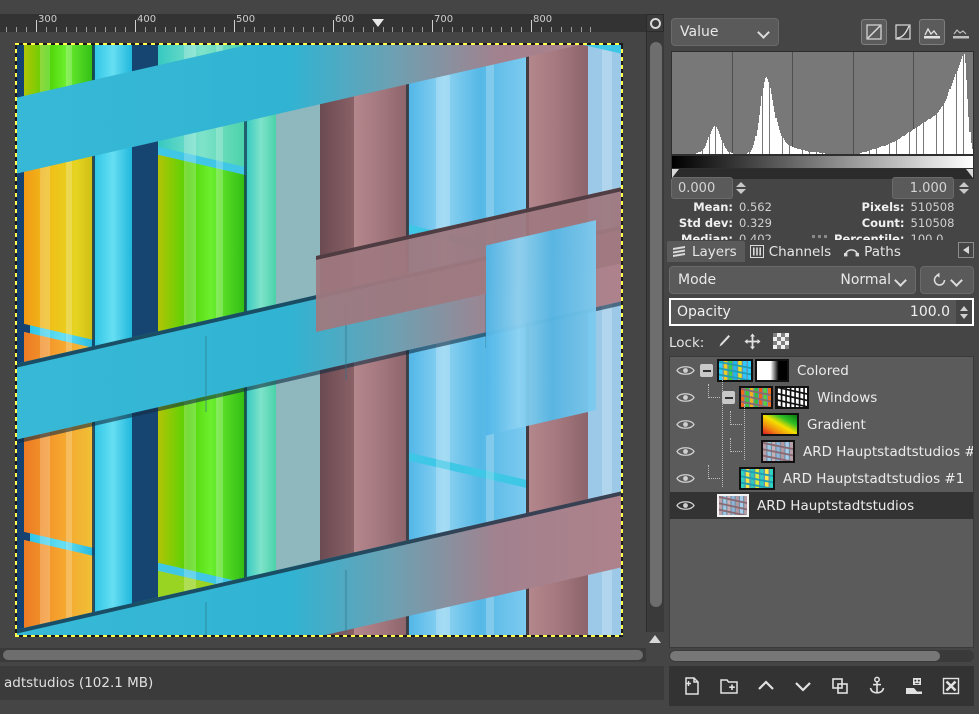 Image resolution: width=979 pixels, height=714 pixels. I want to click on lock-alpha-button, so click(781, 343).